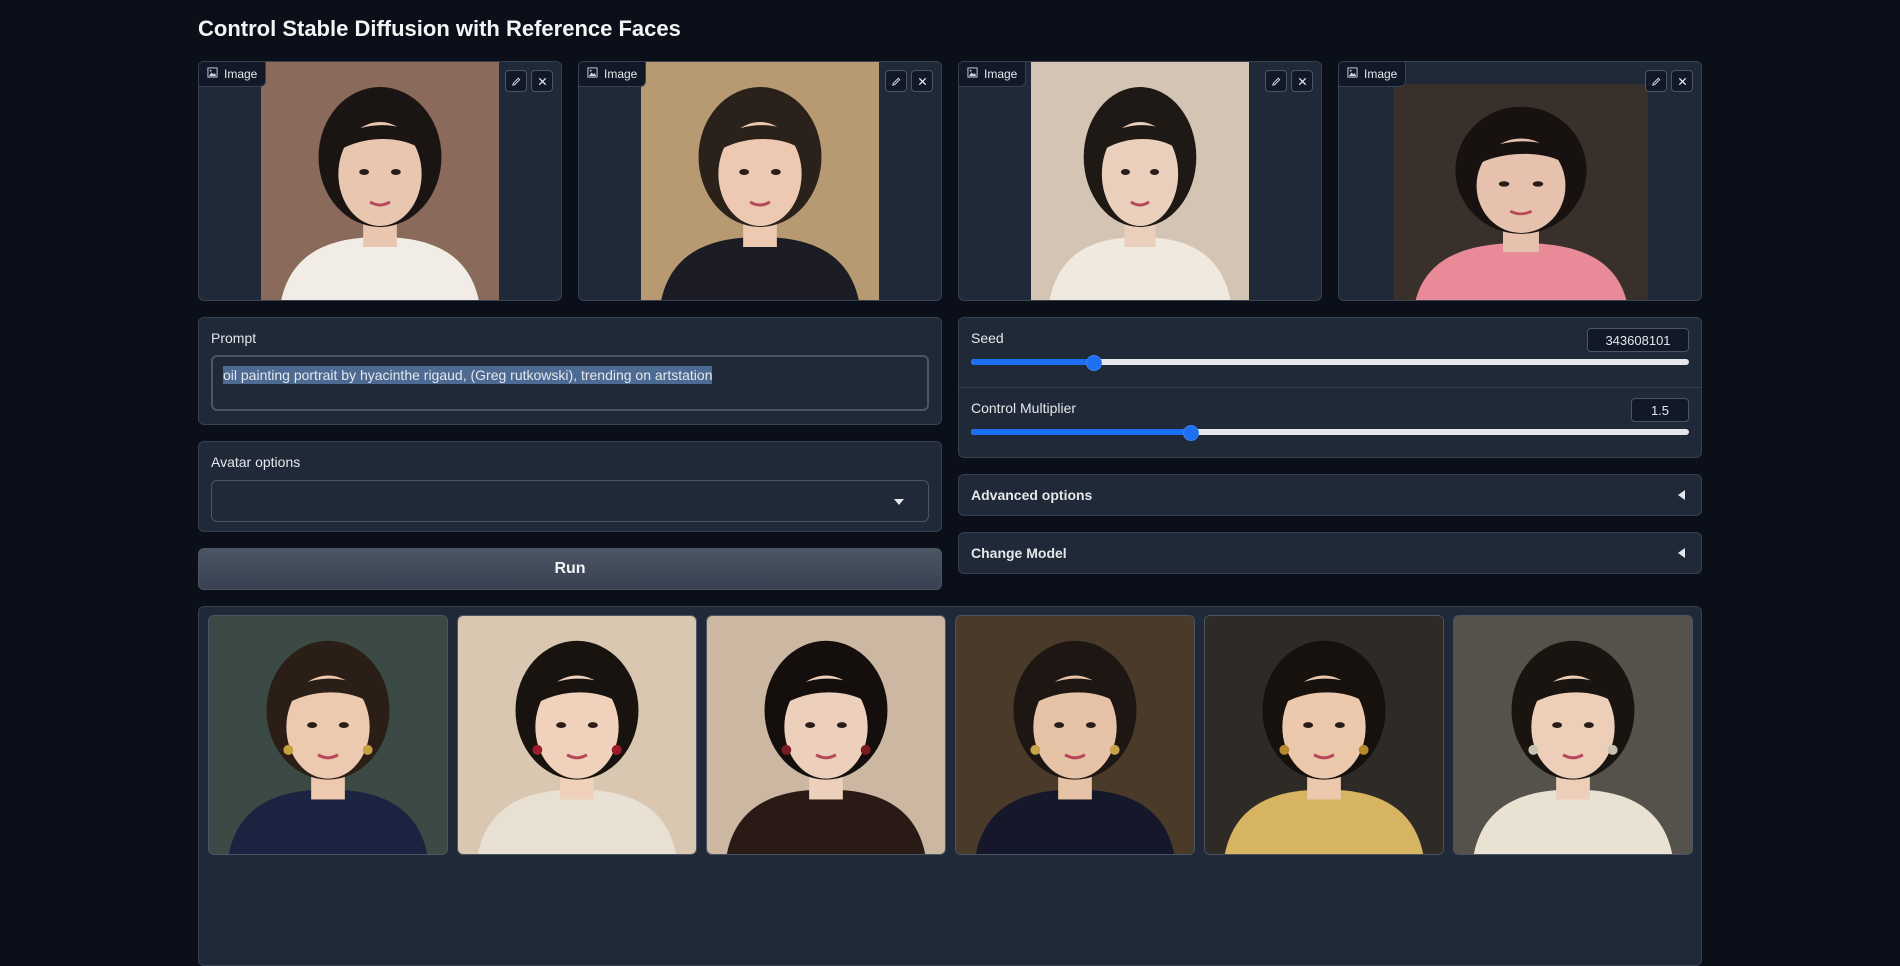 This screenshot has width=1900, height=966. I want to click on image-input-3: Image, so click(1140, 181).